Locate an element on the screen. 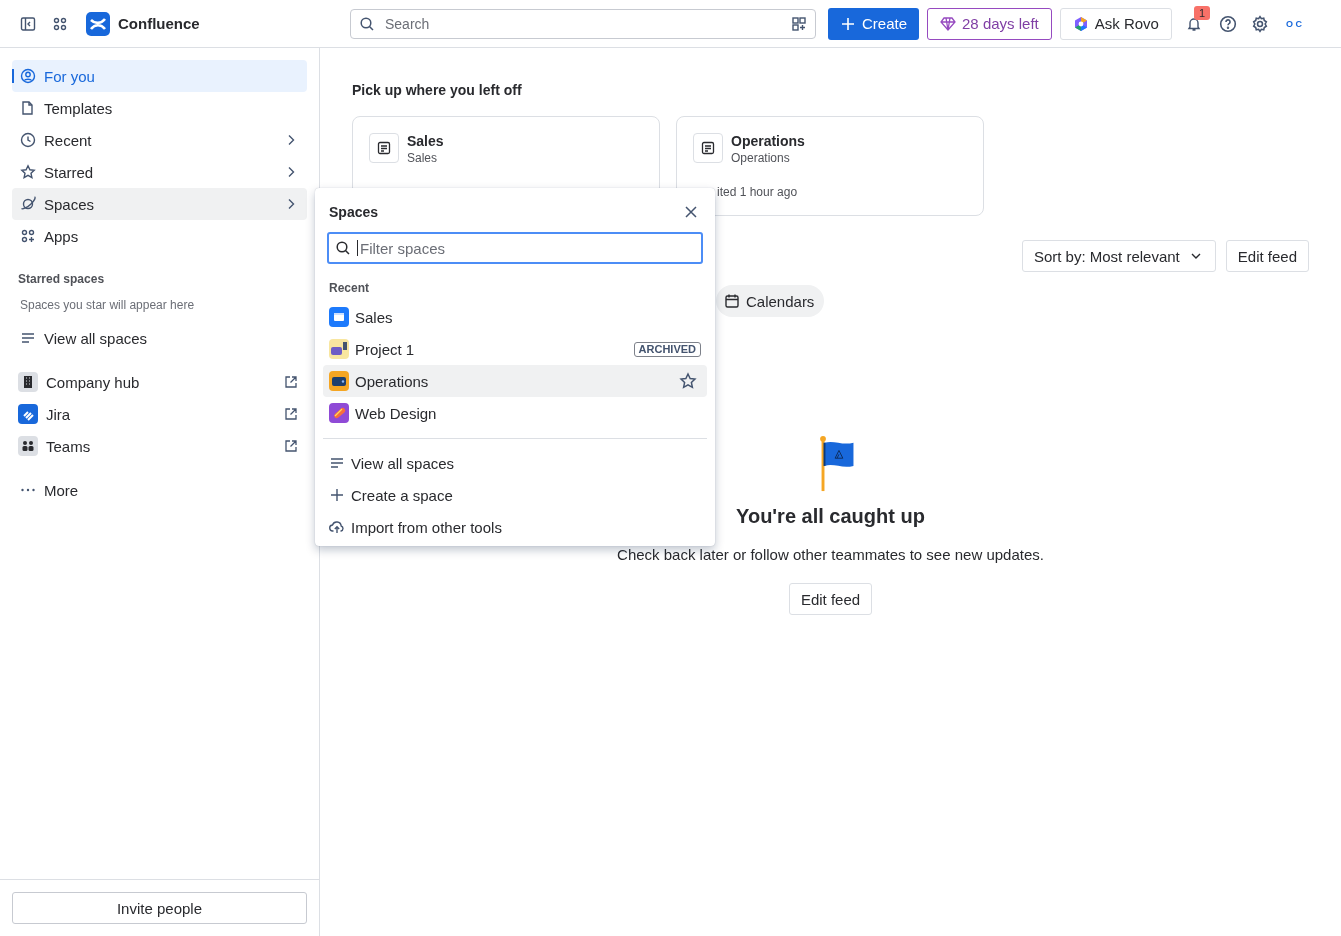 The width and height of the screenshot is (1341, 936). calendar-icon is located at coordinates (732, 301).